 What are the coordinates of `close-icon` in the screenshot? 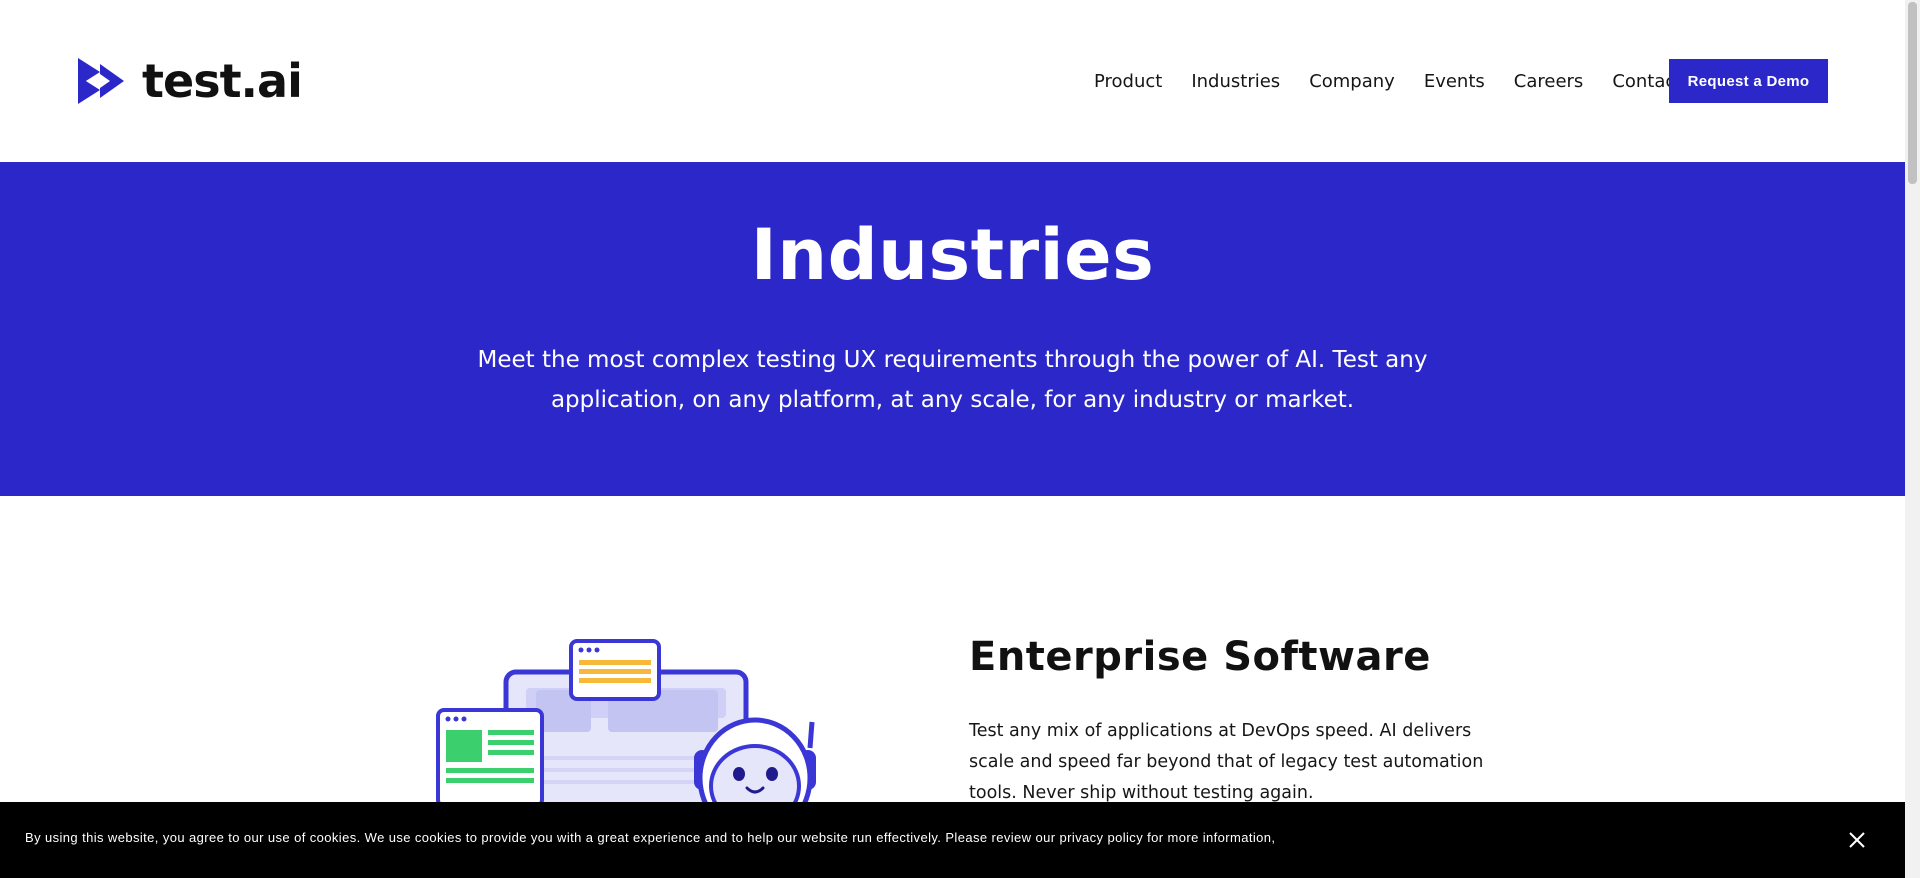 It's located at (1857, 840).